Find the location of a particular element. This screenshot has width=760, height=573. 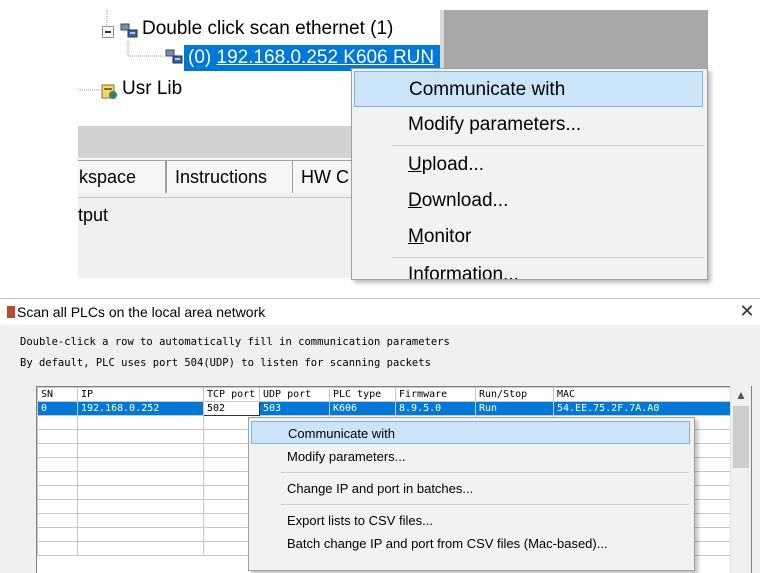

scroll-up-arrow-icon: ▲ is located at coordinates (741, 395).